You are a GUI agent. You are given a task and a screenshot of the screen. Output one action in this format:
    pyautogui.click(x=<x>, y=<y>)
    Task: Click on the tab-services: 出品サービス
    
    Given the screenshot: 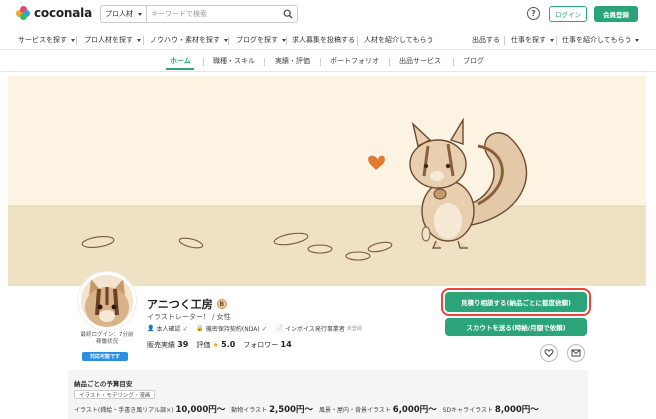 What is the action you would take?
    pyautogui.click(x=420, y=61)
    